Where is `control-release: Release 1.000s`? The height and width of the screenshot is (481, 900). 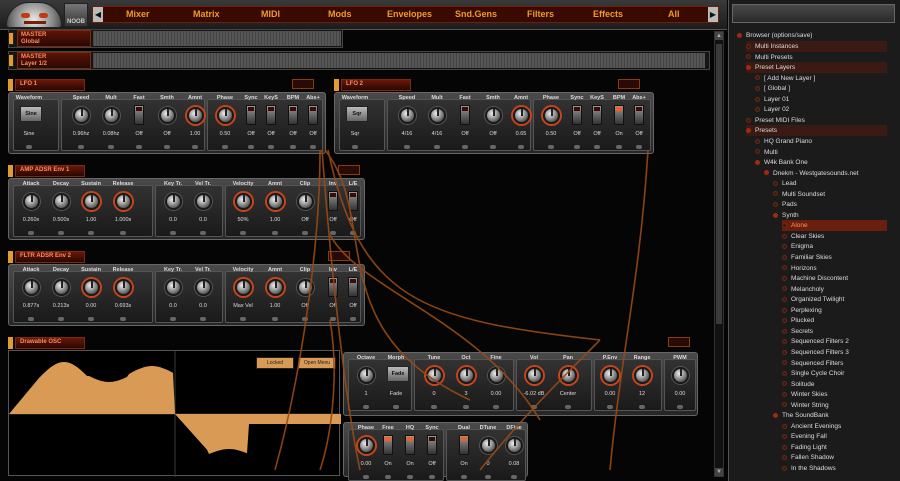
control-release: Release 1.000s is located at coordinates (123, 207).